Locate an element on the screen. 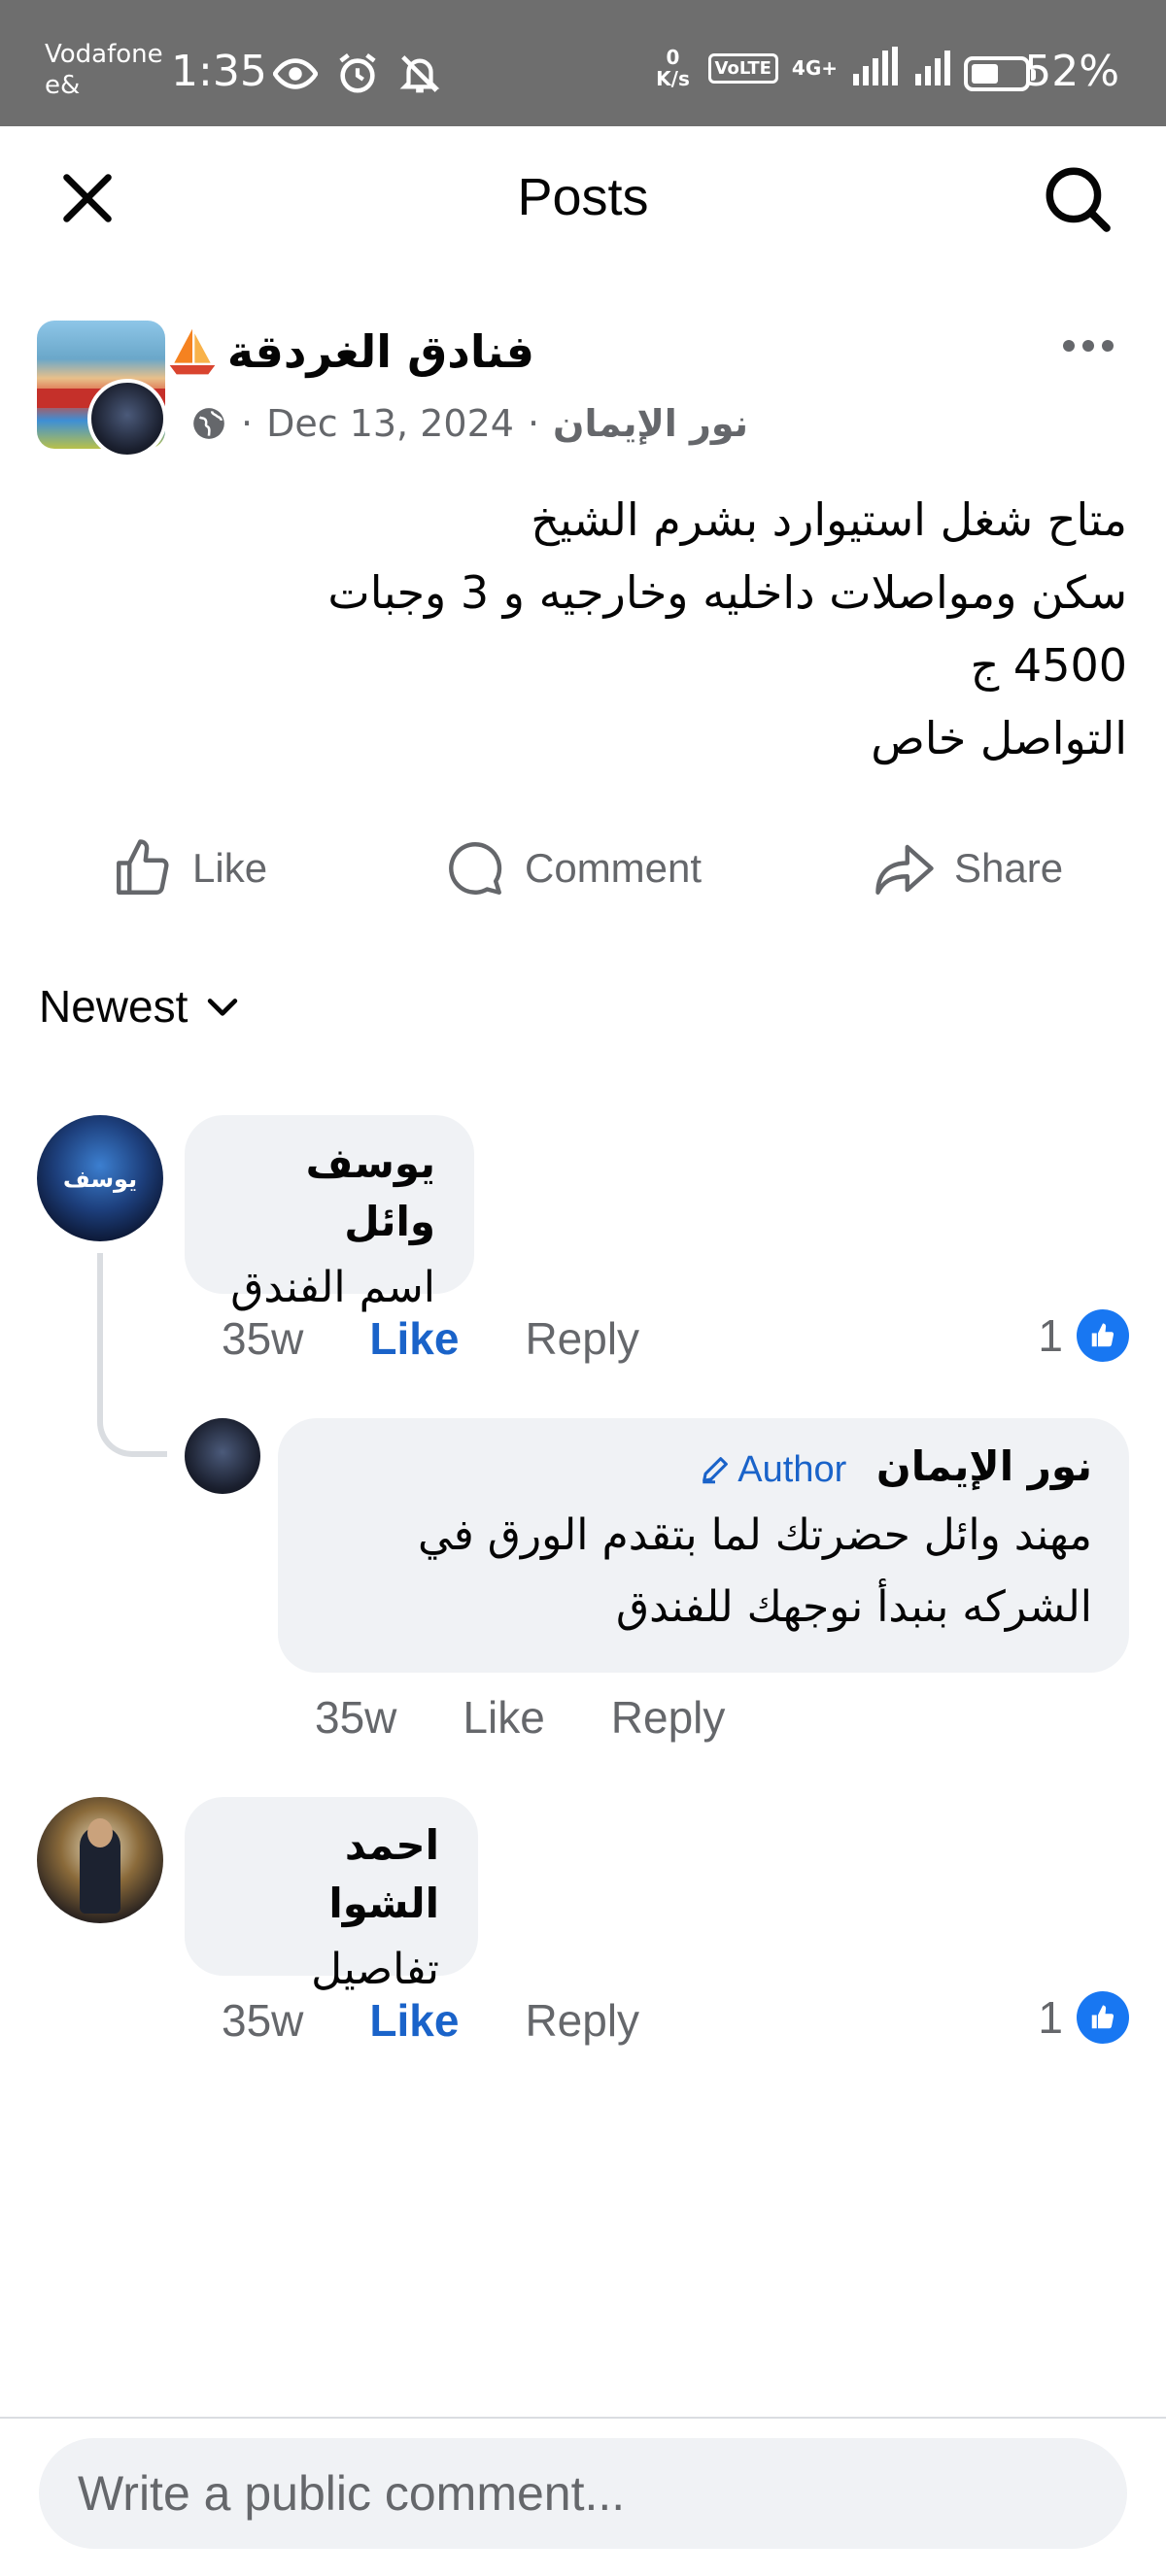  thumbs-up-icon is located at coordinates (143, 867).